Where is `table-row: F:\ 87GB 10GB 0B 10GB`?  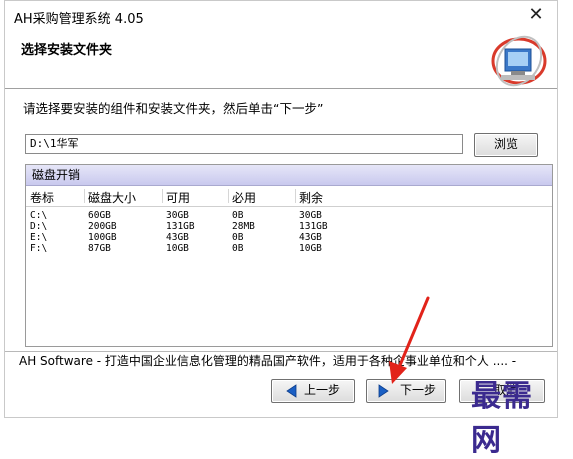
table-row: F:\ 87GB 10GB 0B 10GB is located at coordinates (289, 248).